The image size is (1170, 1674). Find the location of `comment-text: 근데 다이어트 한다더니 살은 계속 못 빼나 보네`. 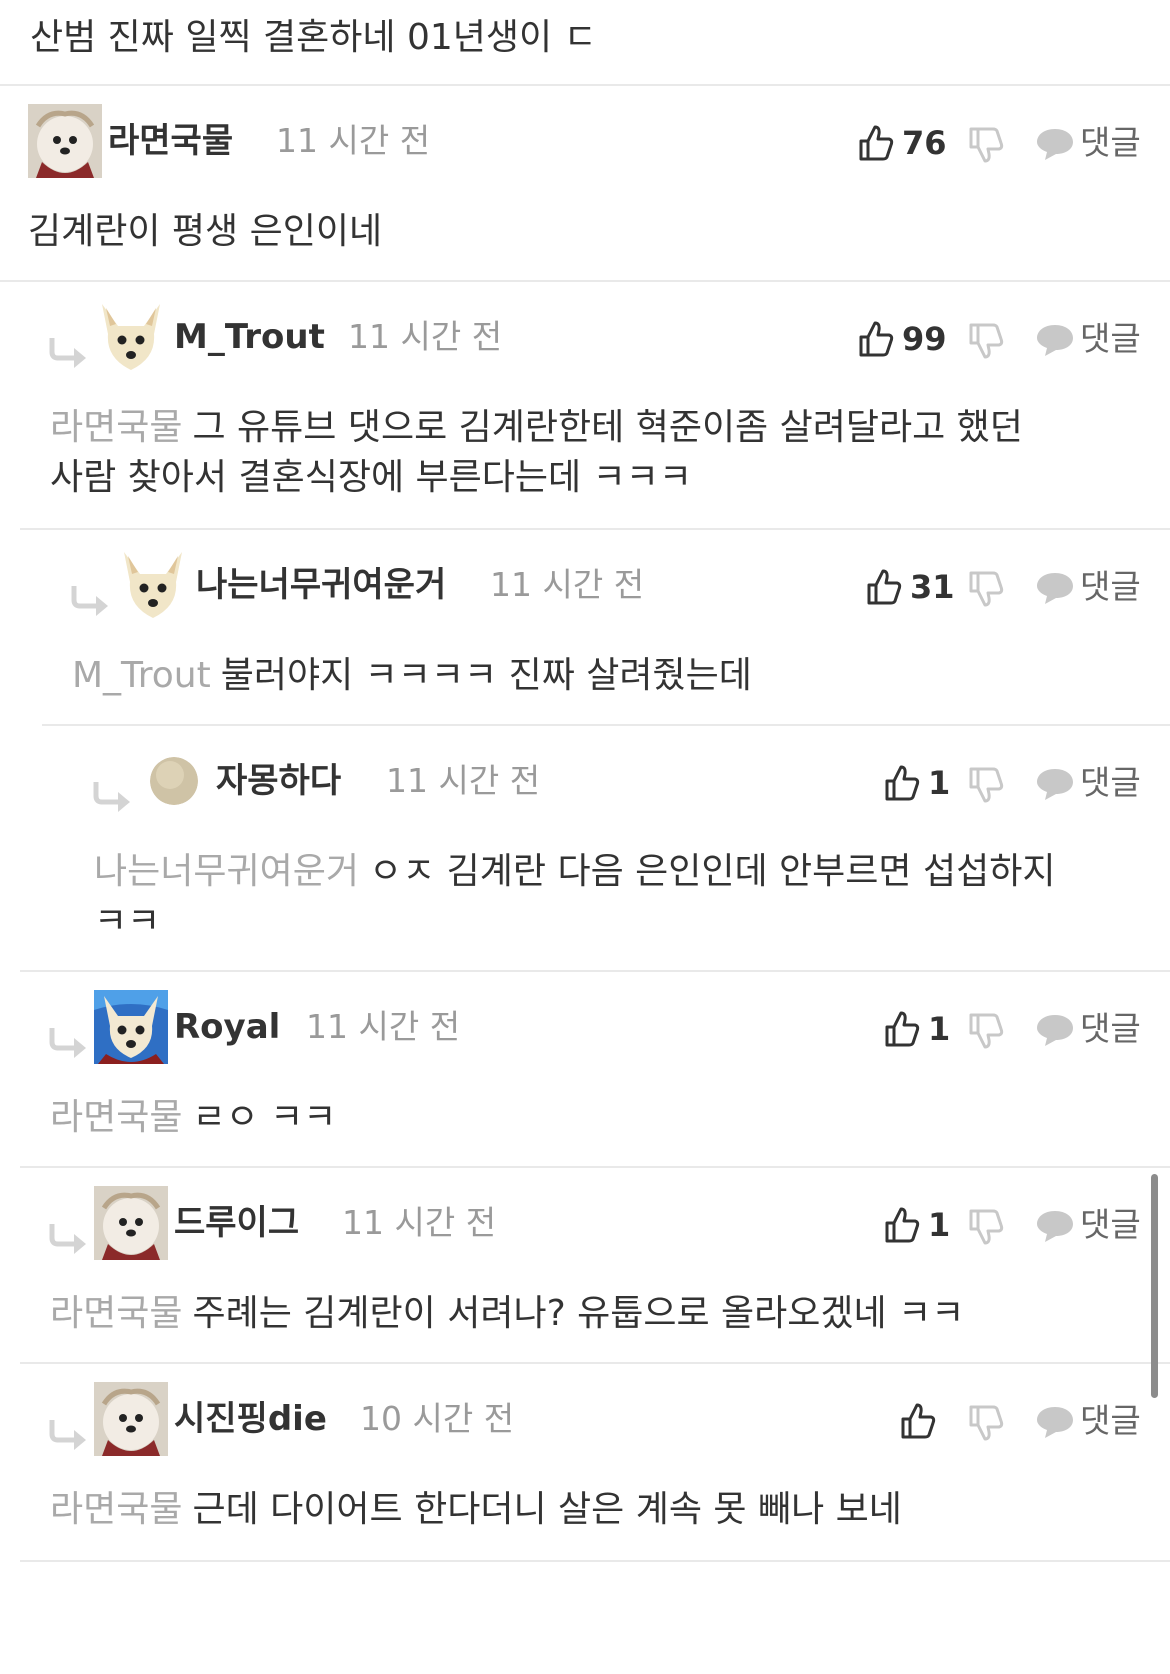

comment-text: 근데 다이어트 한다더니 살은 계속 못 빼나 보네 is located at coordinates (547, 1509).